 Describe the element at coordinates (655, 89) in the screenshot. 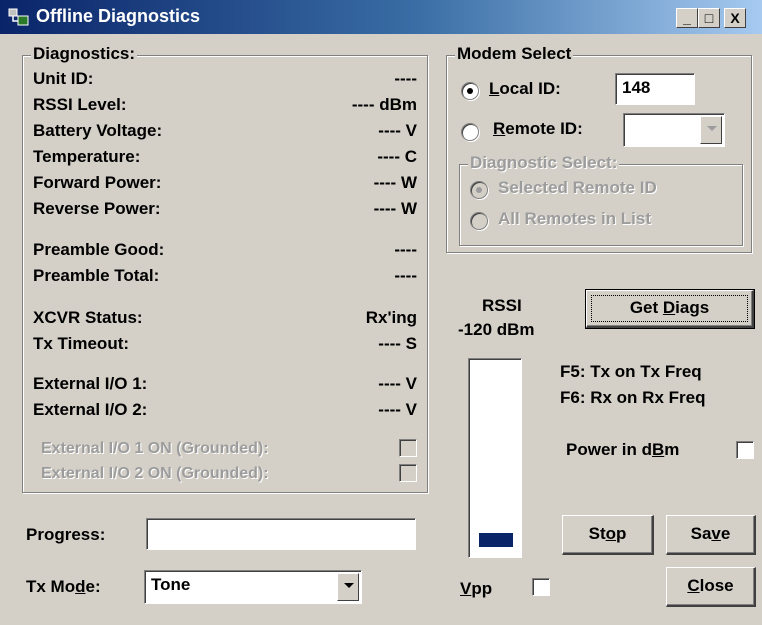

I see `local-id-input: 148` at that location.